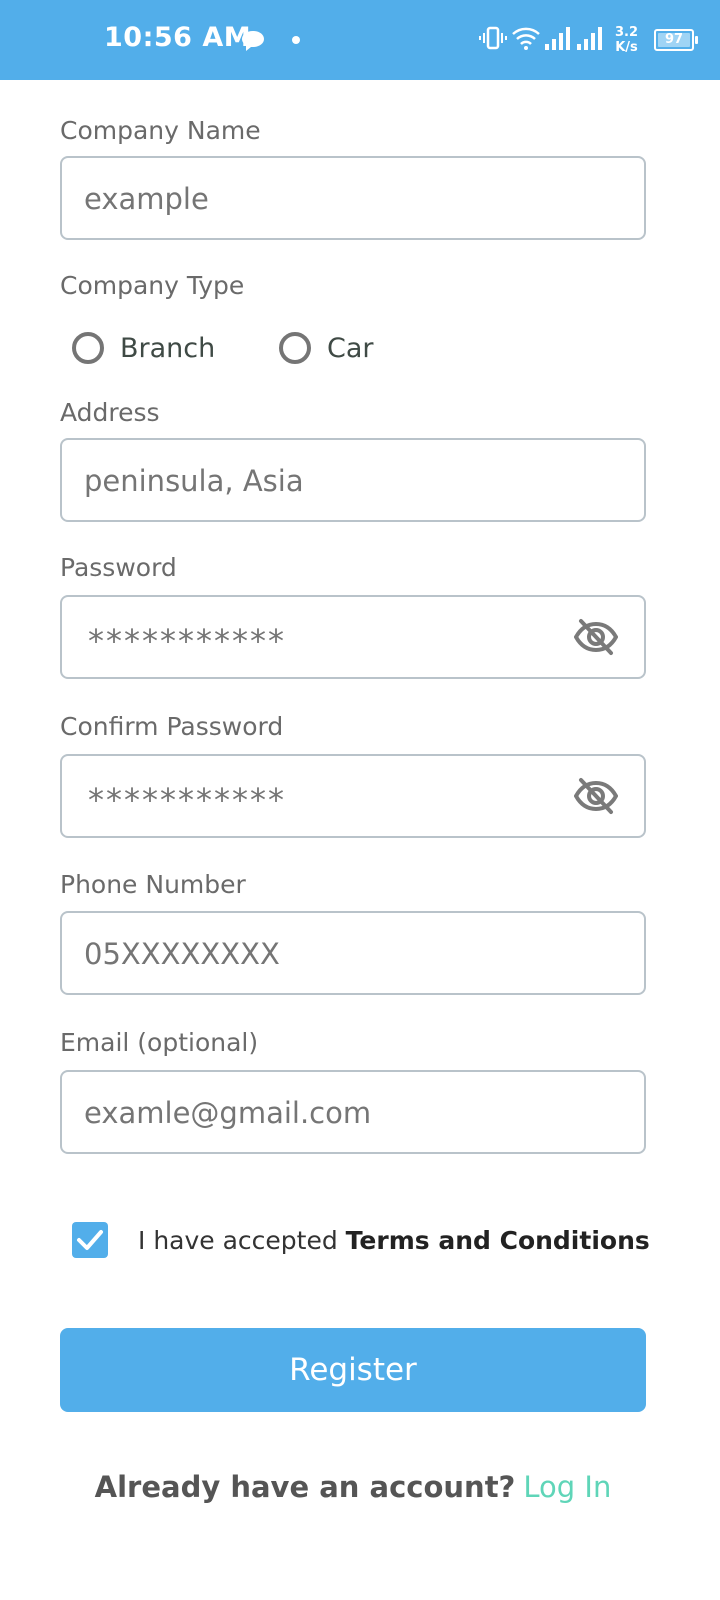  What do you see at coordinates (187, 800) in the screenshot?
I see `confirm-password-value: ***********` at bounding box center [187, 800].